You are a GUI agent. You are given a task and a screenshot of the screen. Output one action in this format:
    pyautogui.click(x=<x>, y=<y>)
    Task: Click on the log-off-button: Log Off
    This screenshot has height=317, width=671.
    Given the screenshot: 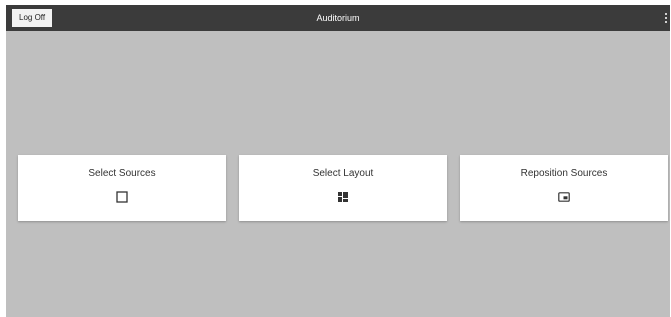 What is the action you would take?
    pyautogui.click(x=32, y=18)
    